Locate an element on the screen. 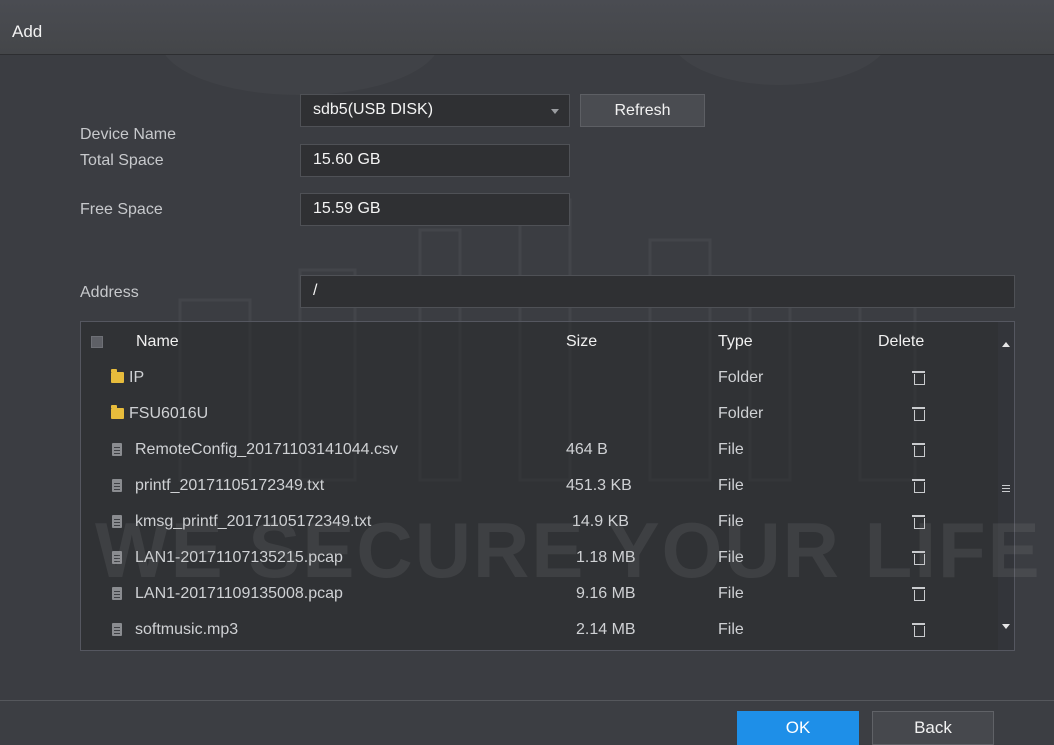 The height and width of the screenshot is (745, 1054). column-header-name: Name is located at coordinates (157, 342).